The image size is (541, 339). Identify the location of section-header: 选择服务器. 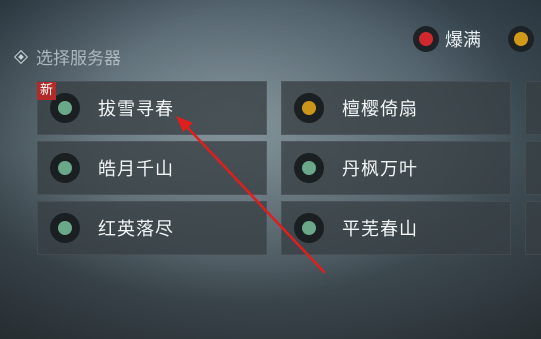
(67, 56).